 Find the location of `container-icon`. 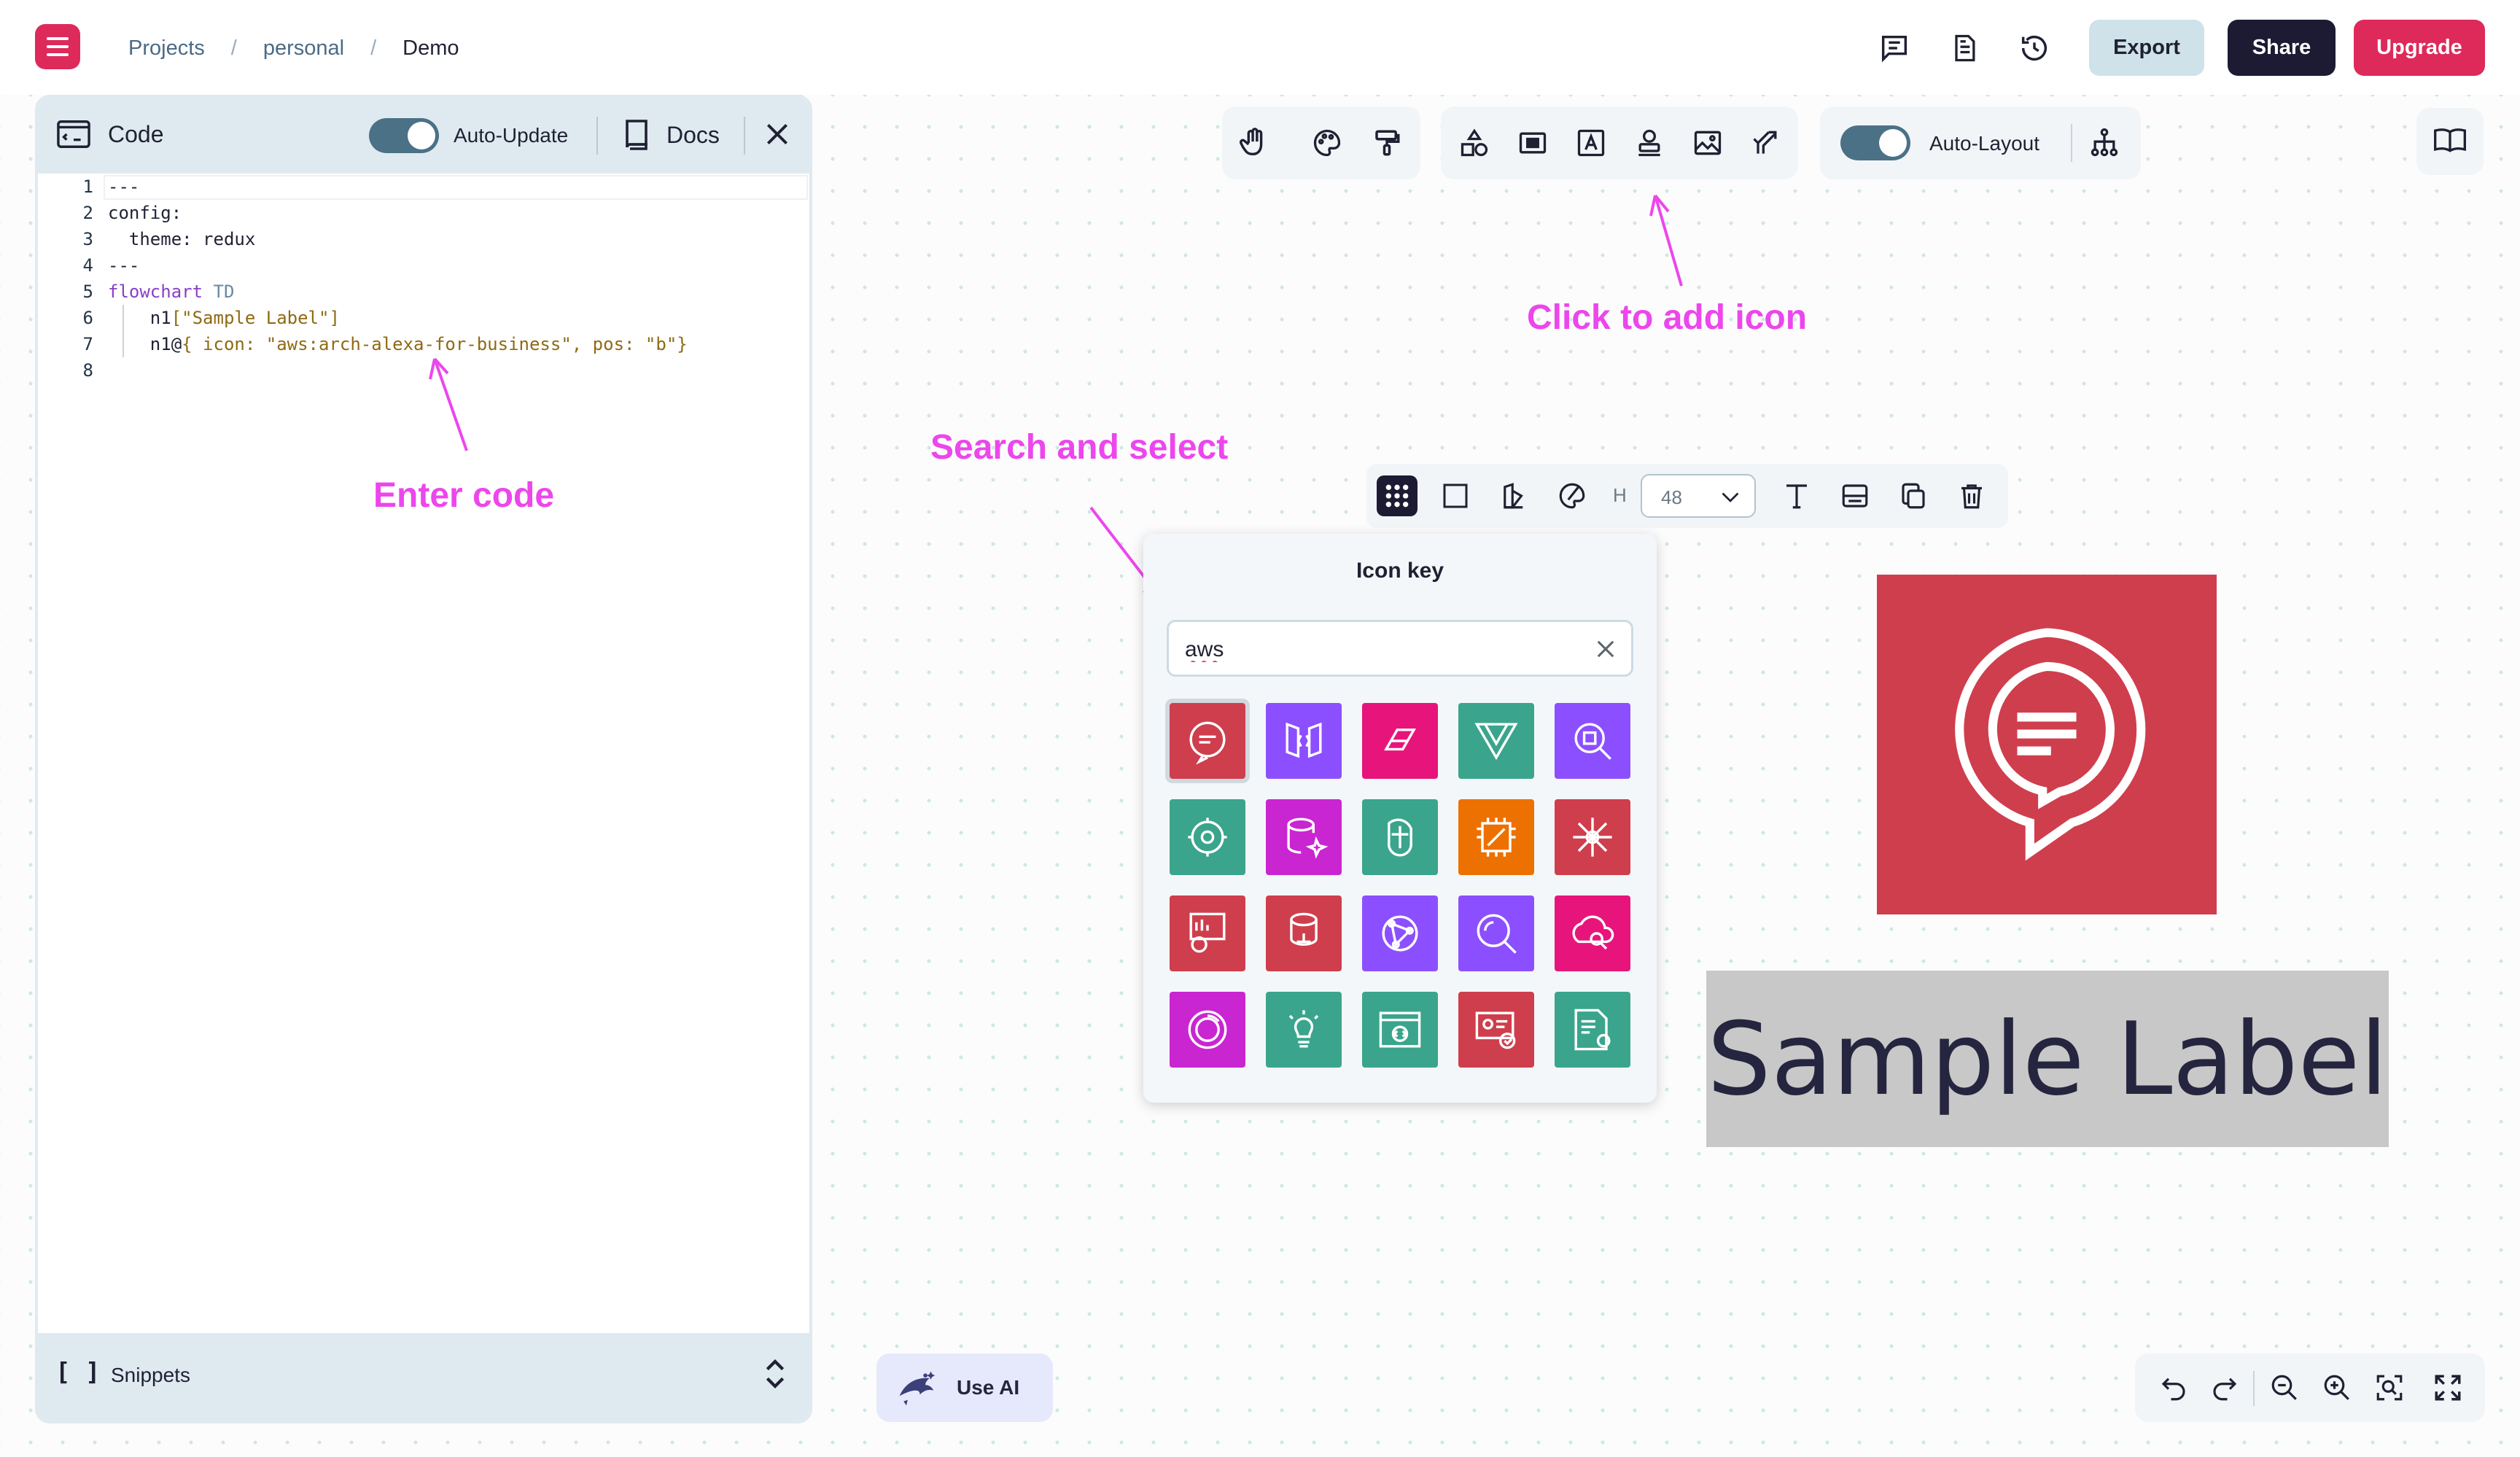

container-icon is located at coordinates (1533, 143).